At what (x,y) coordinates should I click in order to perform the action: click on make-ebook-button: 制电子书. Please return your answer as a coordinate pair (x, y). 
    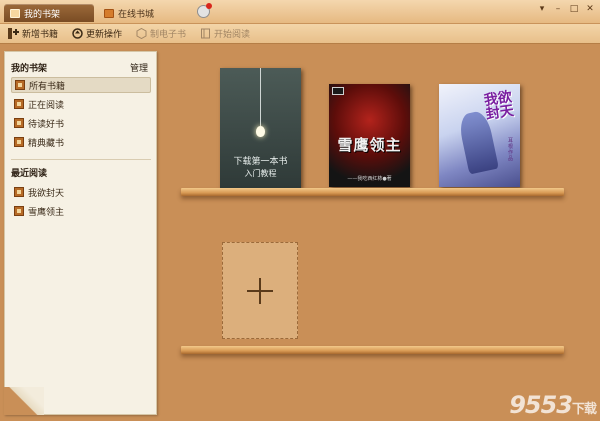
    Looking at the image, I should click on (161, 33).